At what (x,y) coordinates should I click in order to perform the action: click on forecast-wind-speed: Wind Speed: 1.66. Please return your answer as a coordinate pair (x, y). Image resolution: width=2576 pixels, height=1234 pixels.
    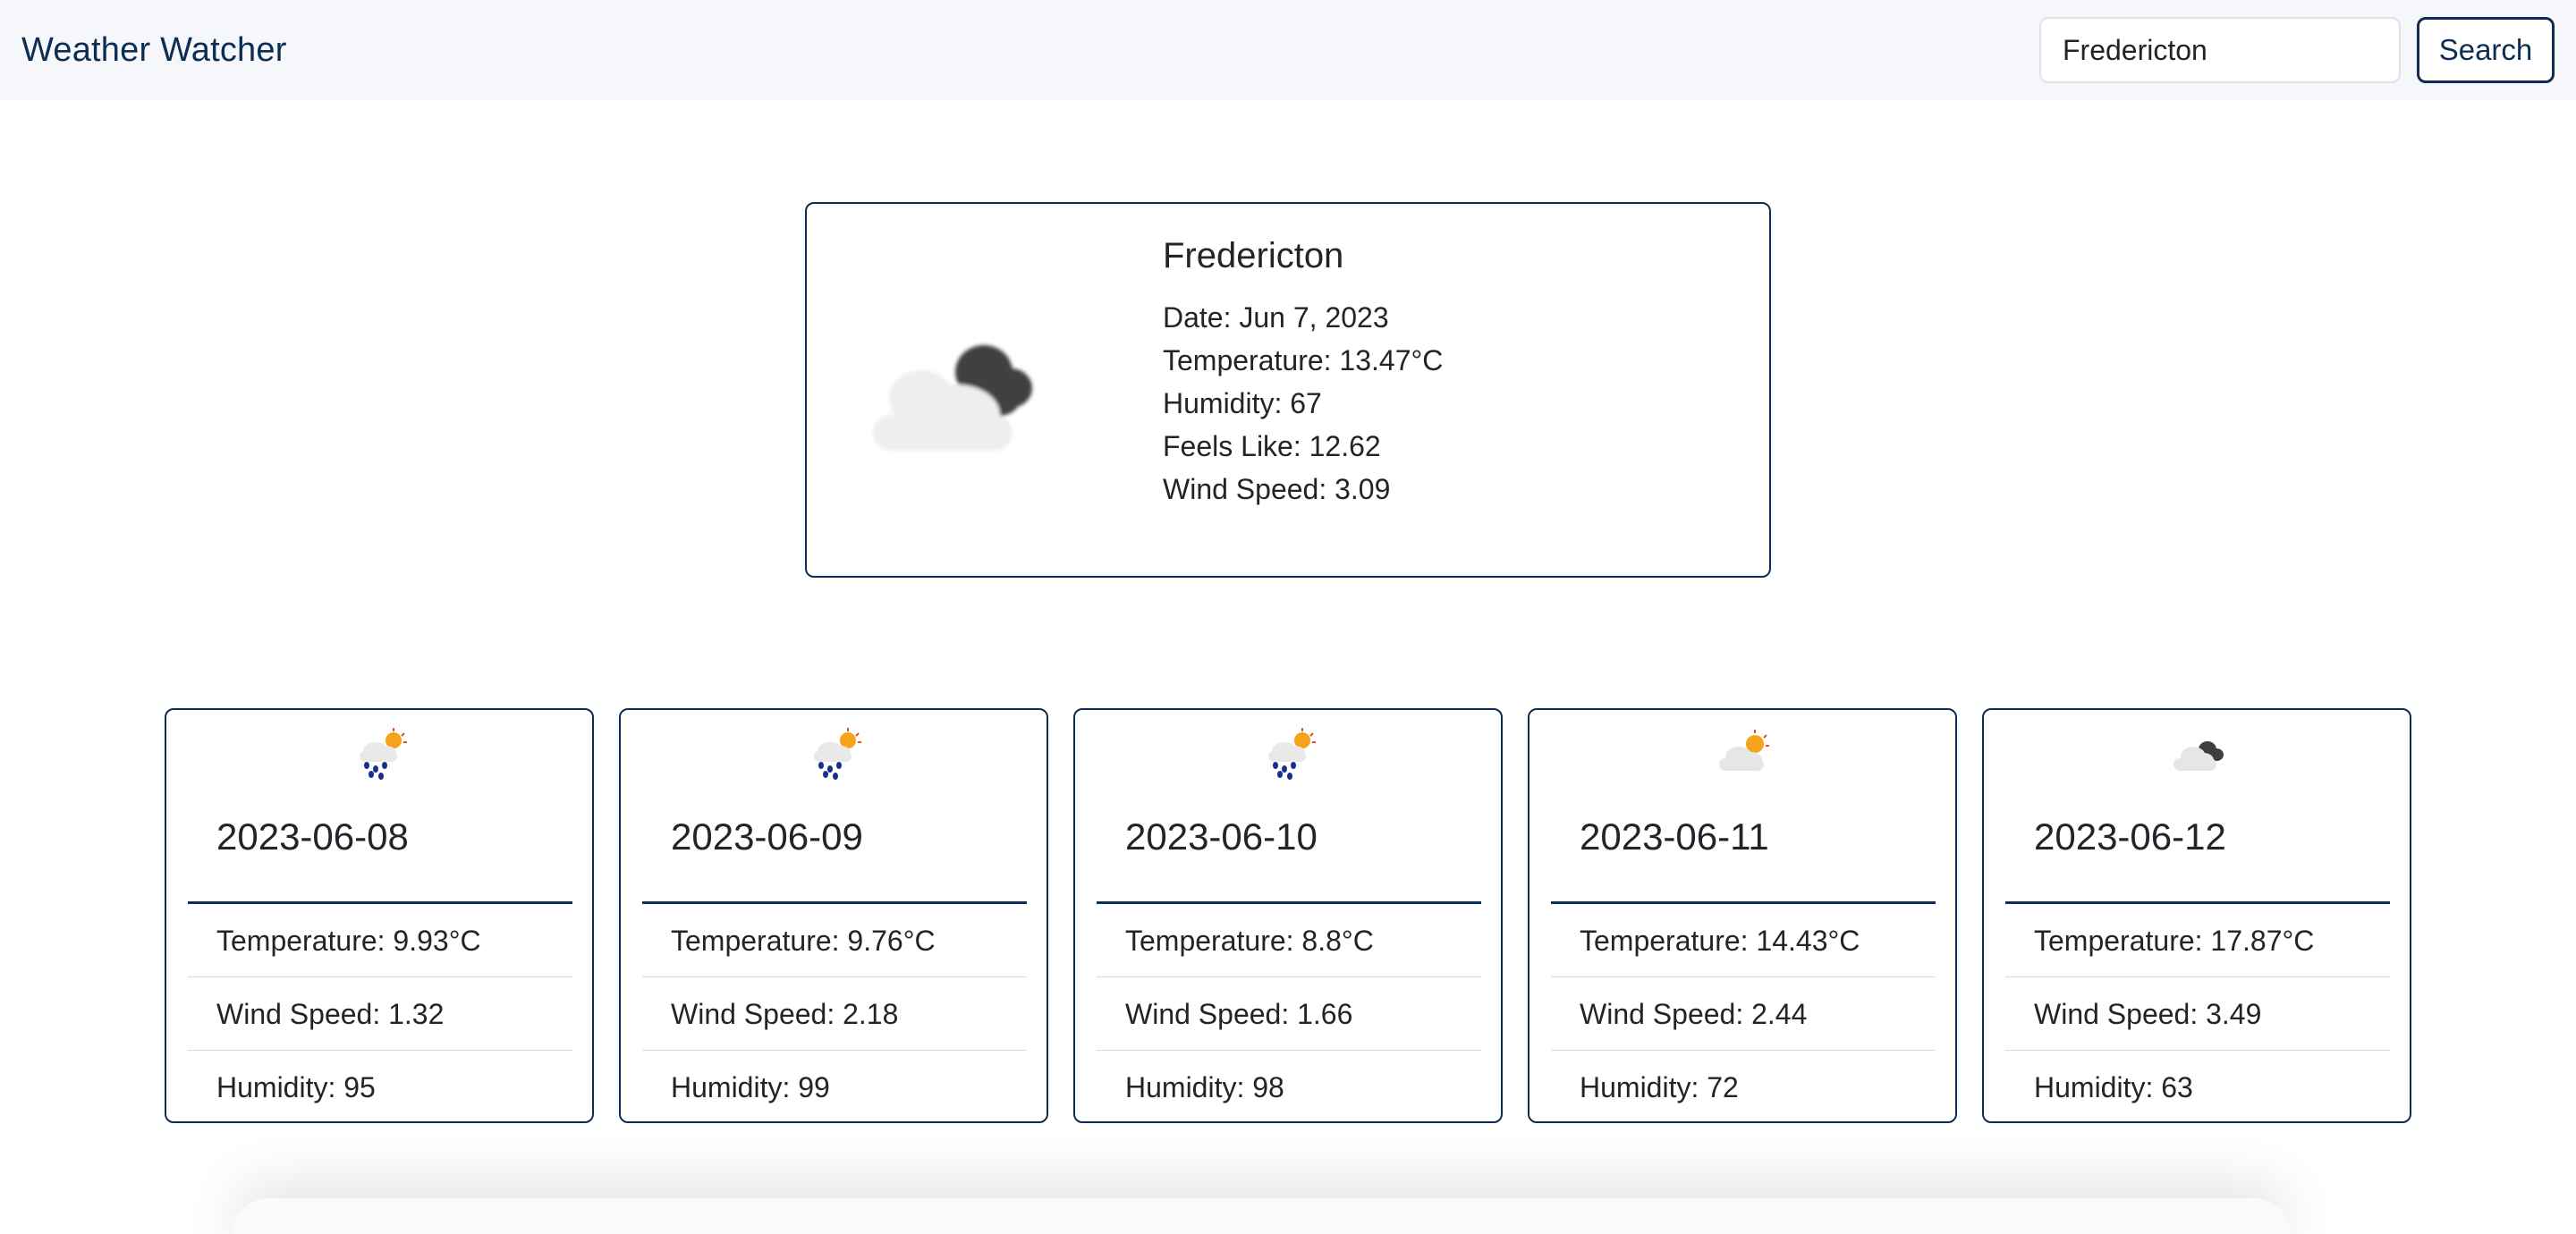
    Looking at the image, I should click on (1289, 1014).